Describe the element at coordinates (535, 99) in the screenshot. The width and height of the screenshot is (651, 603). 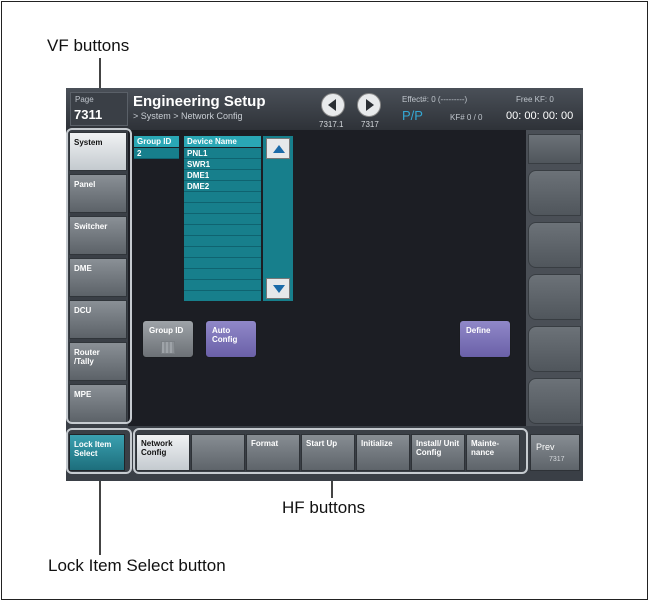
I see `free-kf-status: Free KF: 0` at that location.